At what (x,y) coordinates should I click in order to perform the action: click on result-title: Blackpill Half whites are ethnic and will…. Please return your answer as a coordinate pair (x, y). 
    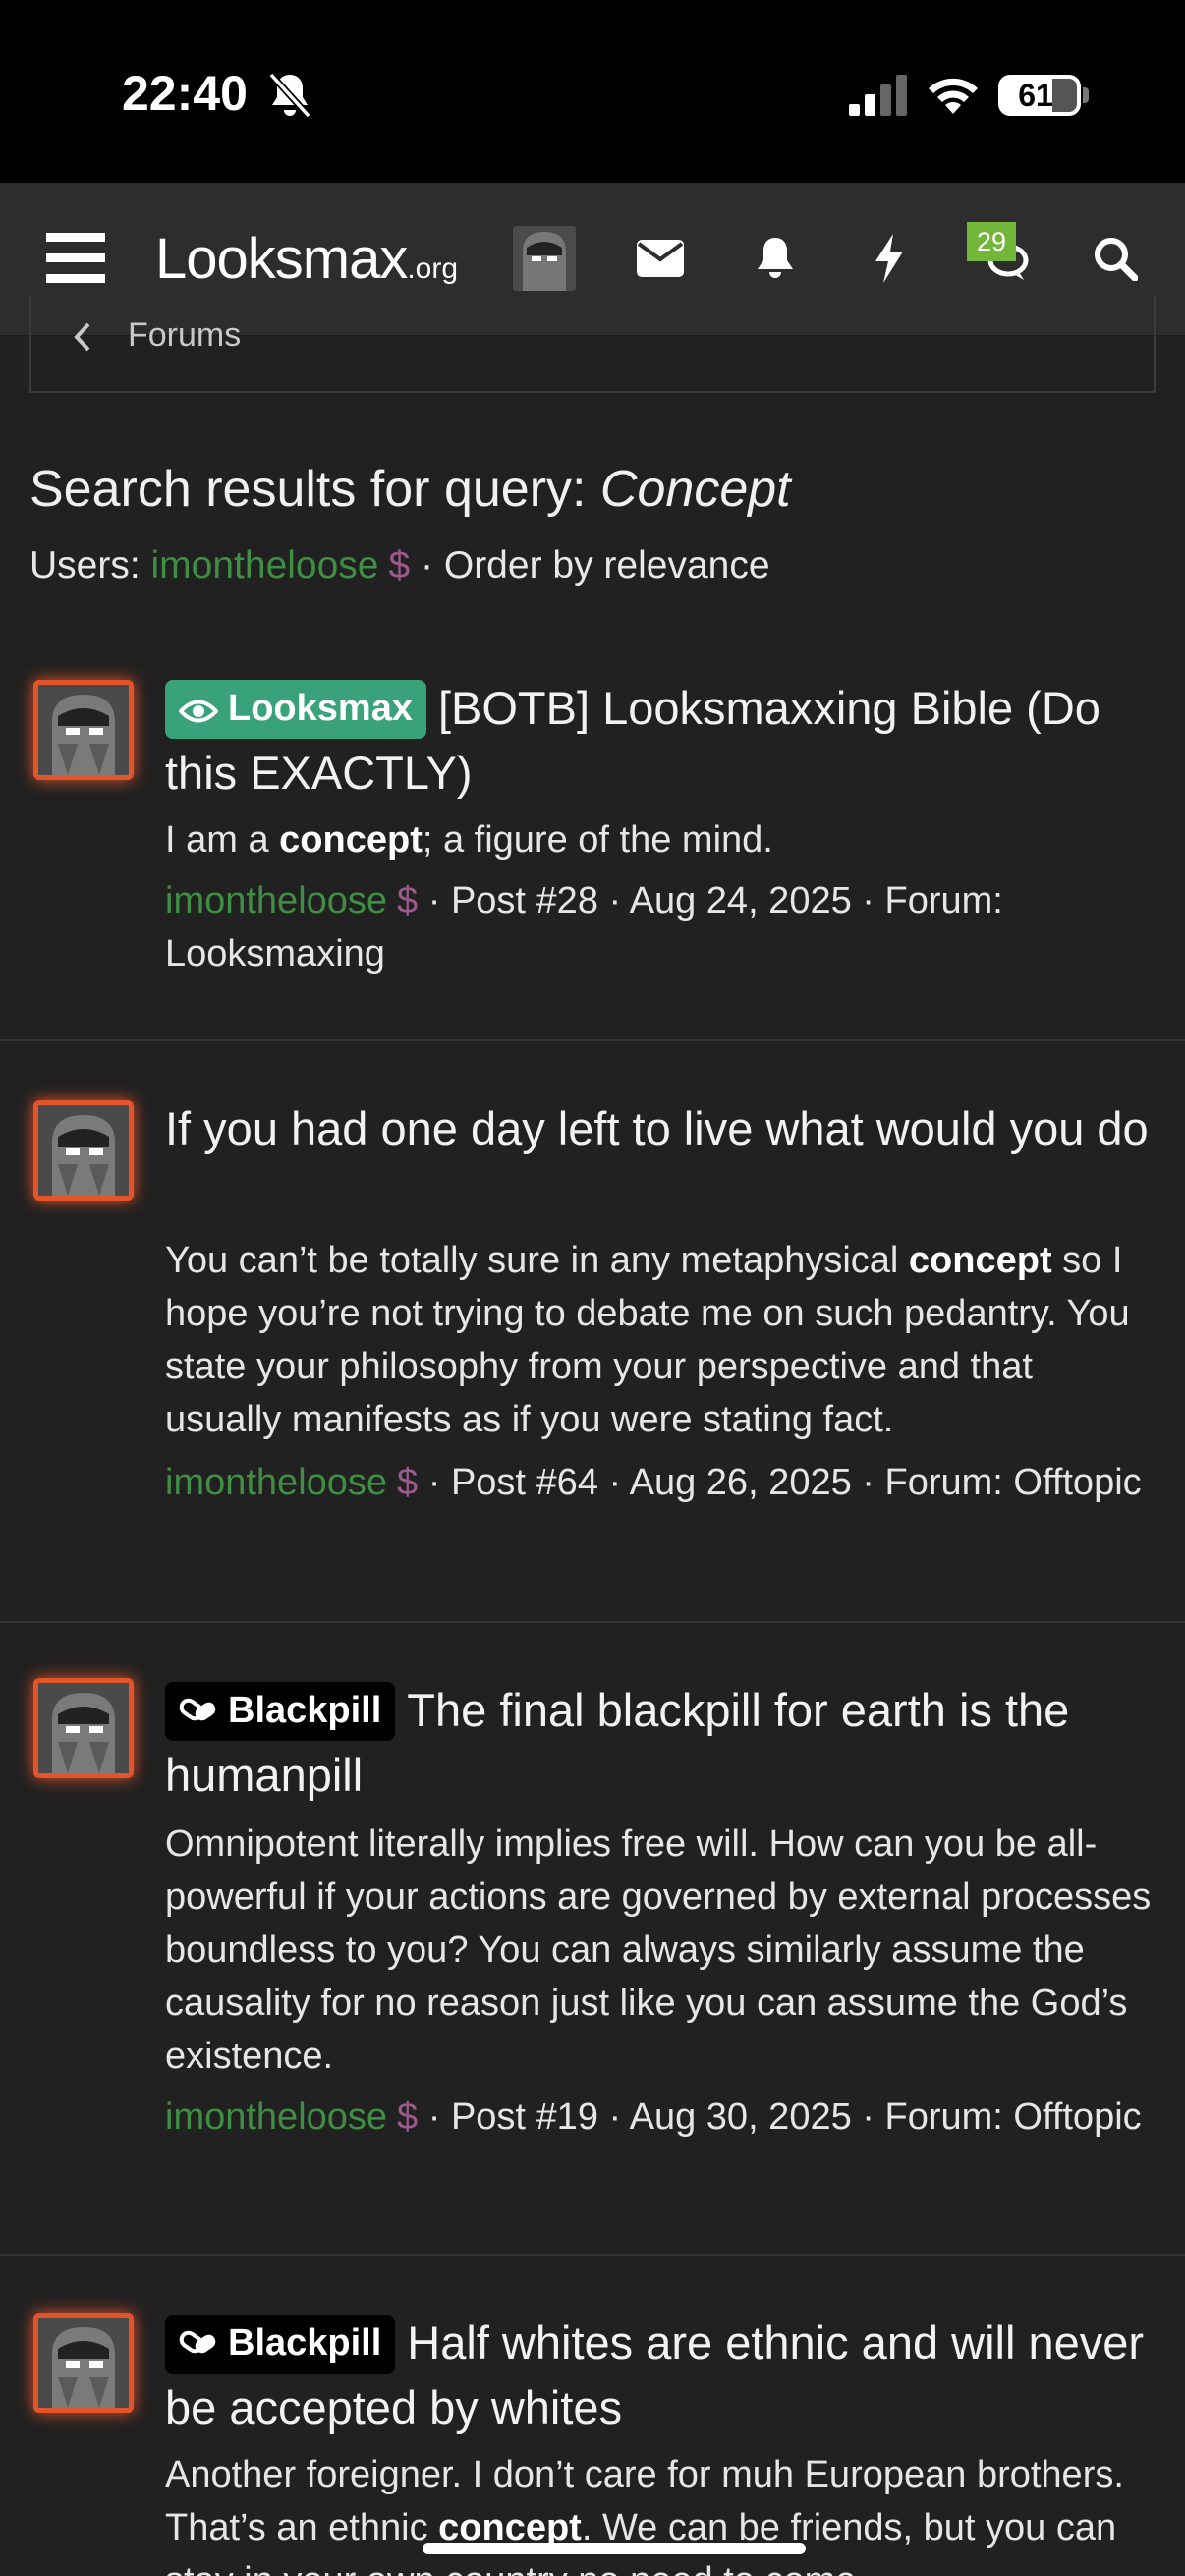
    Looking at the image, I should click on (661, 2375).